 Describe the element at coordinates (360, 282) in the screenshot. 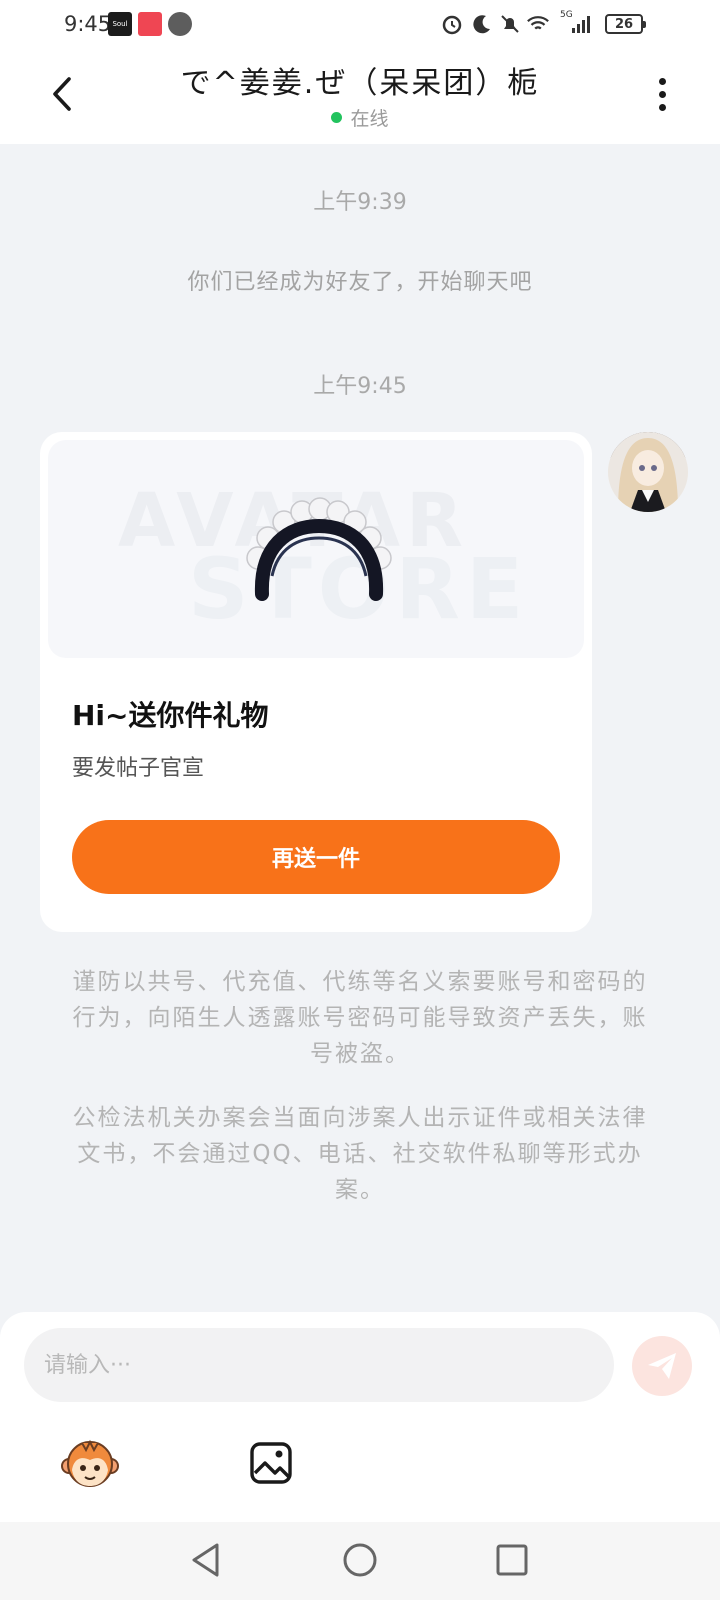

I see `friend-added-notice: 你们已经成为好友了，开始聊天吧` at that location.